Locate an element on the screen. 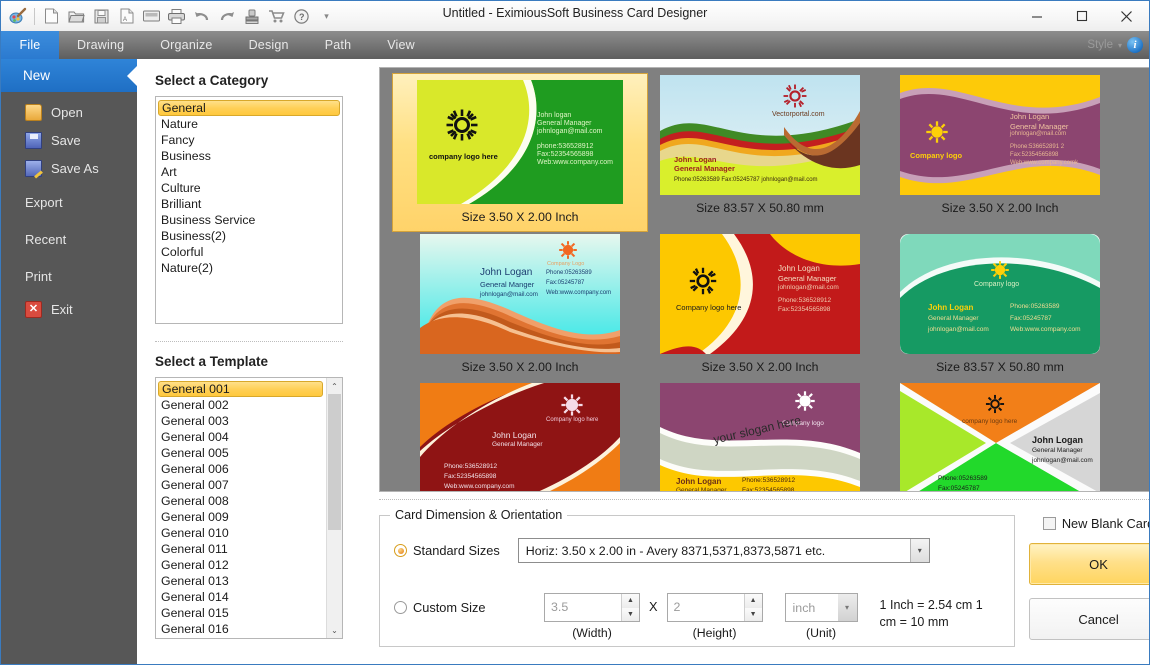  template-item: General 016 is located at coordinates (240, 629).